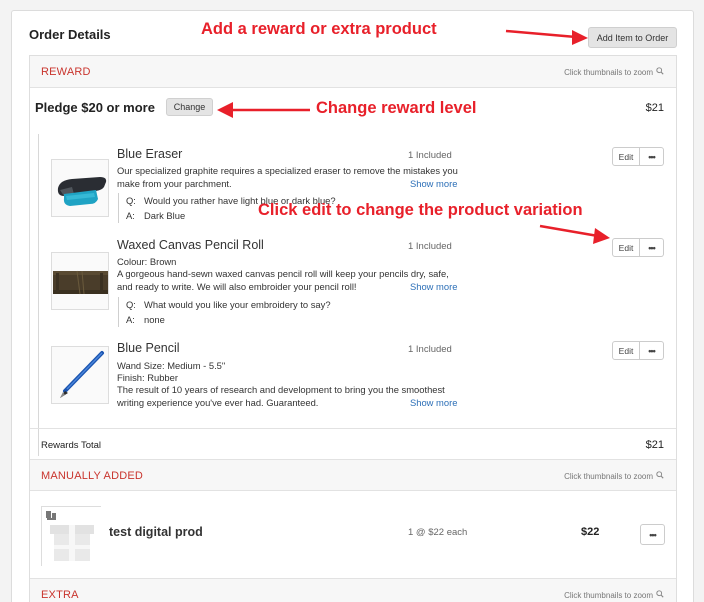  I want to click on gift-placeholder-icon, so click(72, 537).